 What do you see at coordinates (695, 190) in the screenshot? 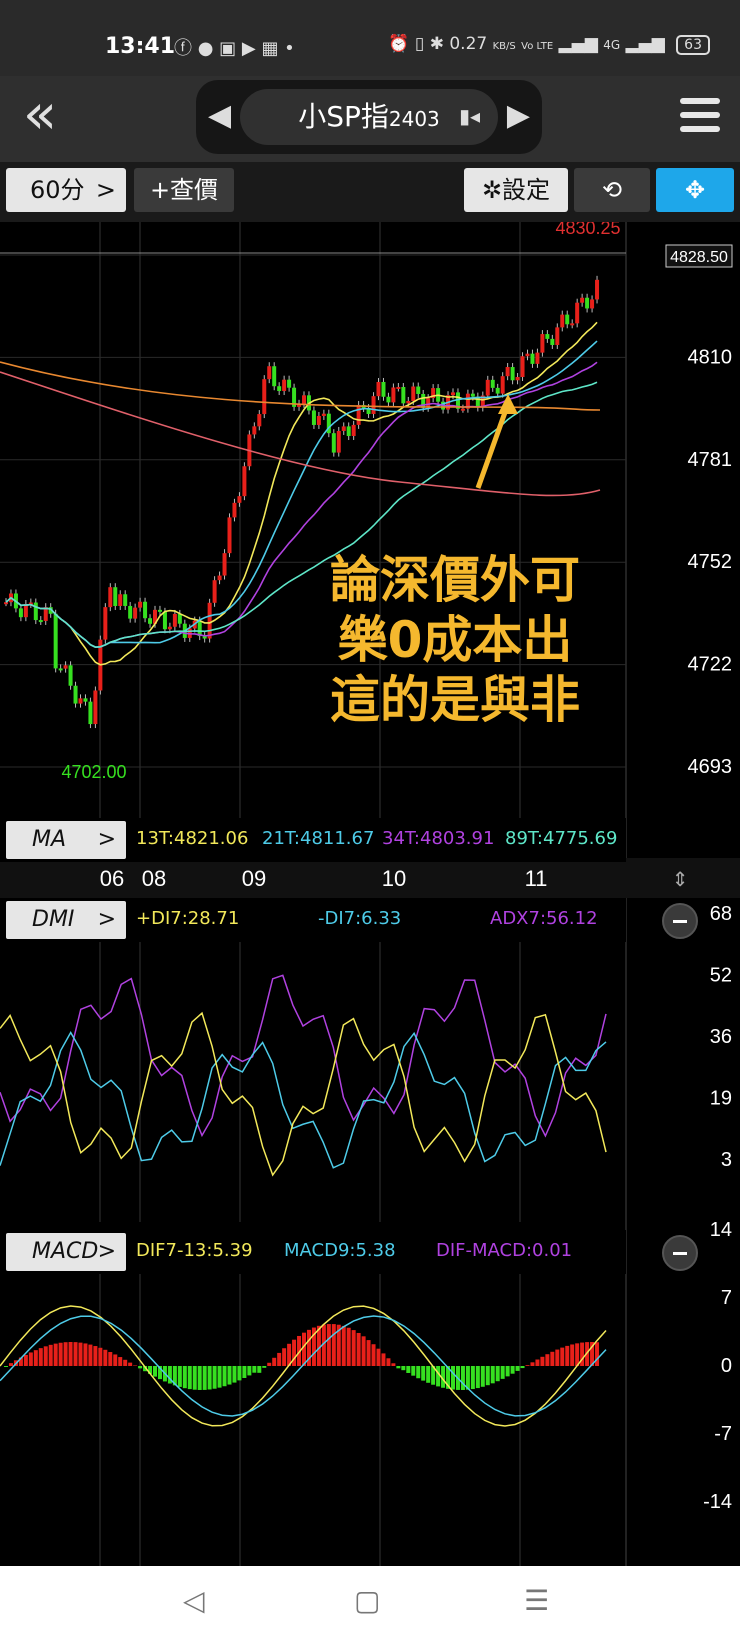
I see `fullscreen-button: ✥` at bounding box center [695, 190].